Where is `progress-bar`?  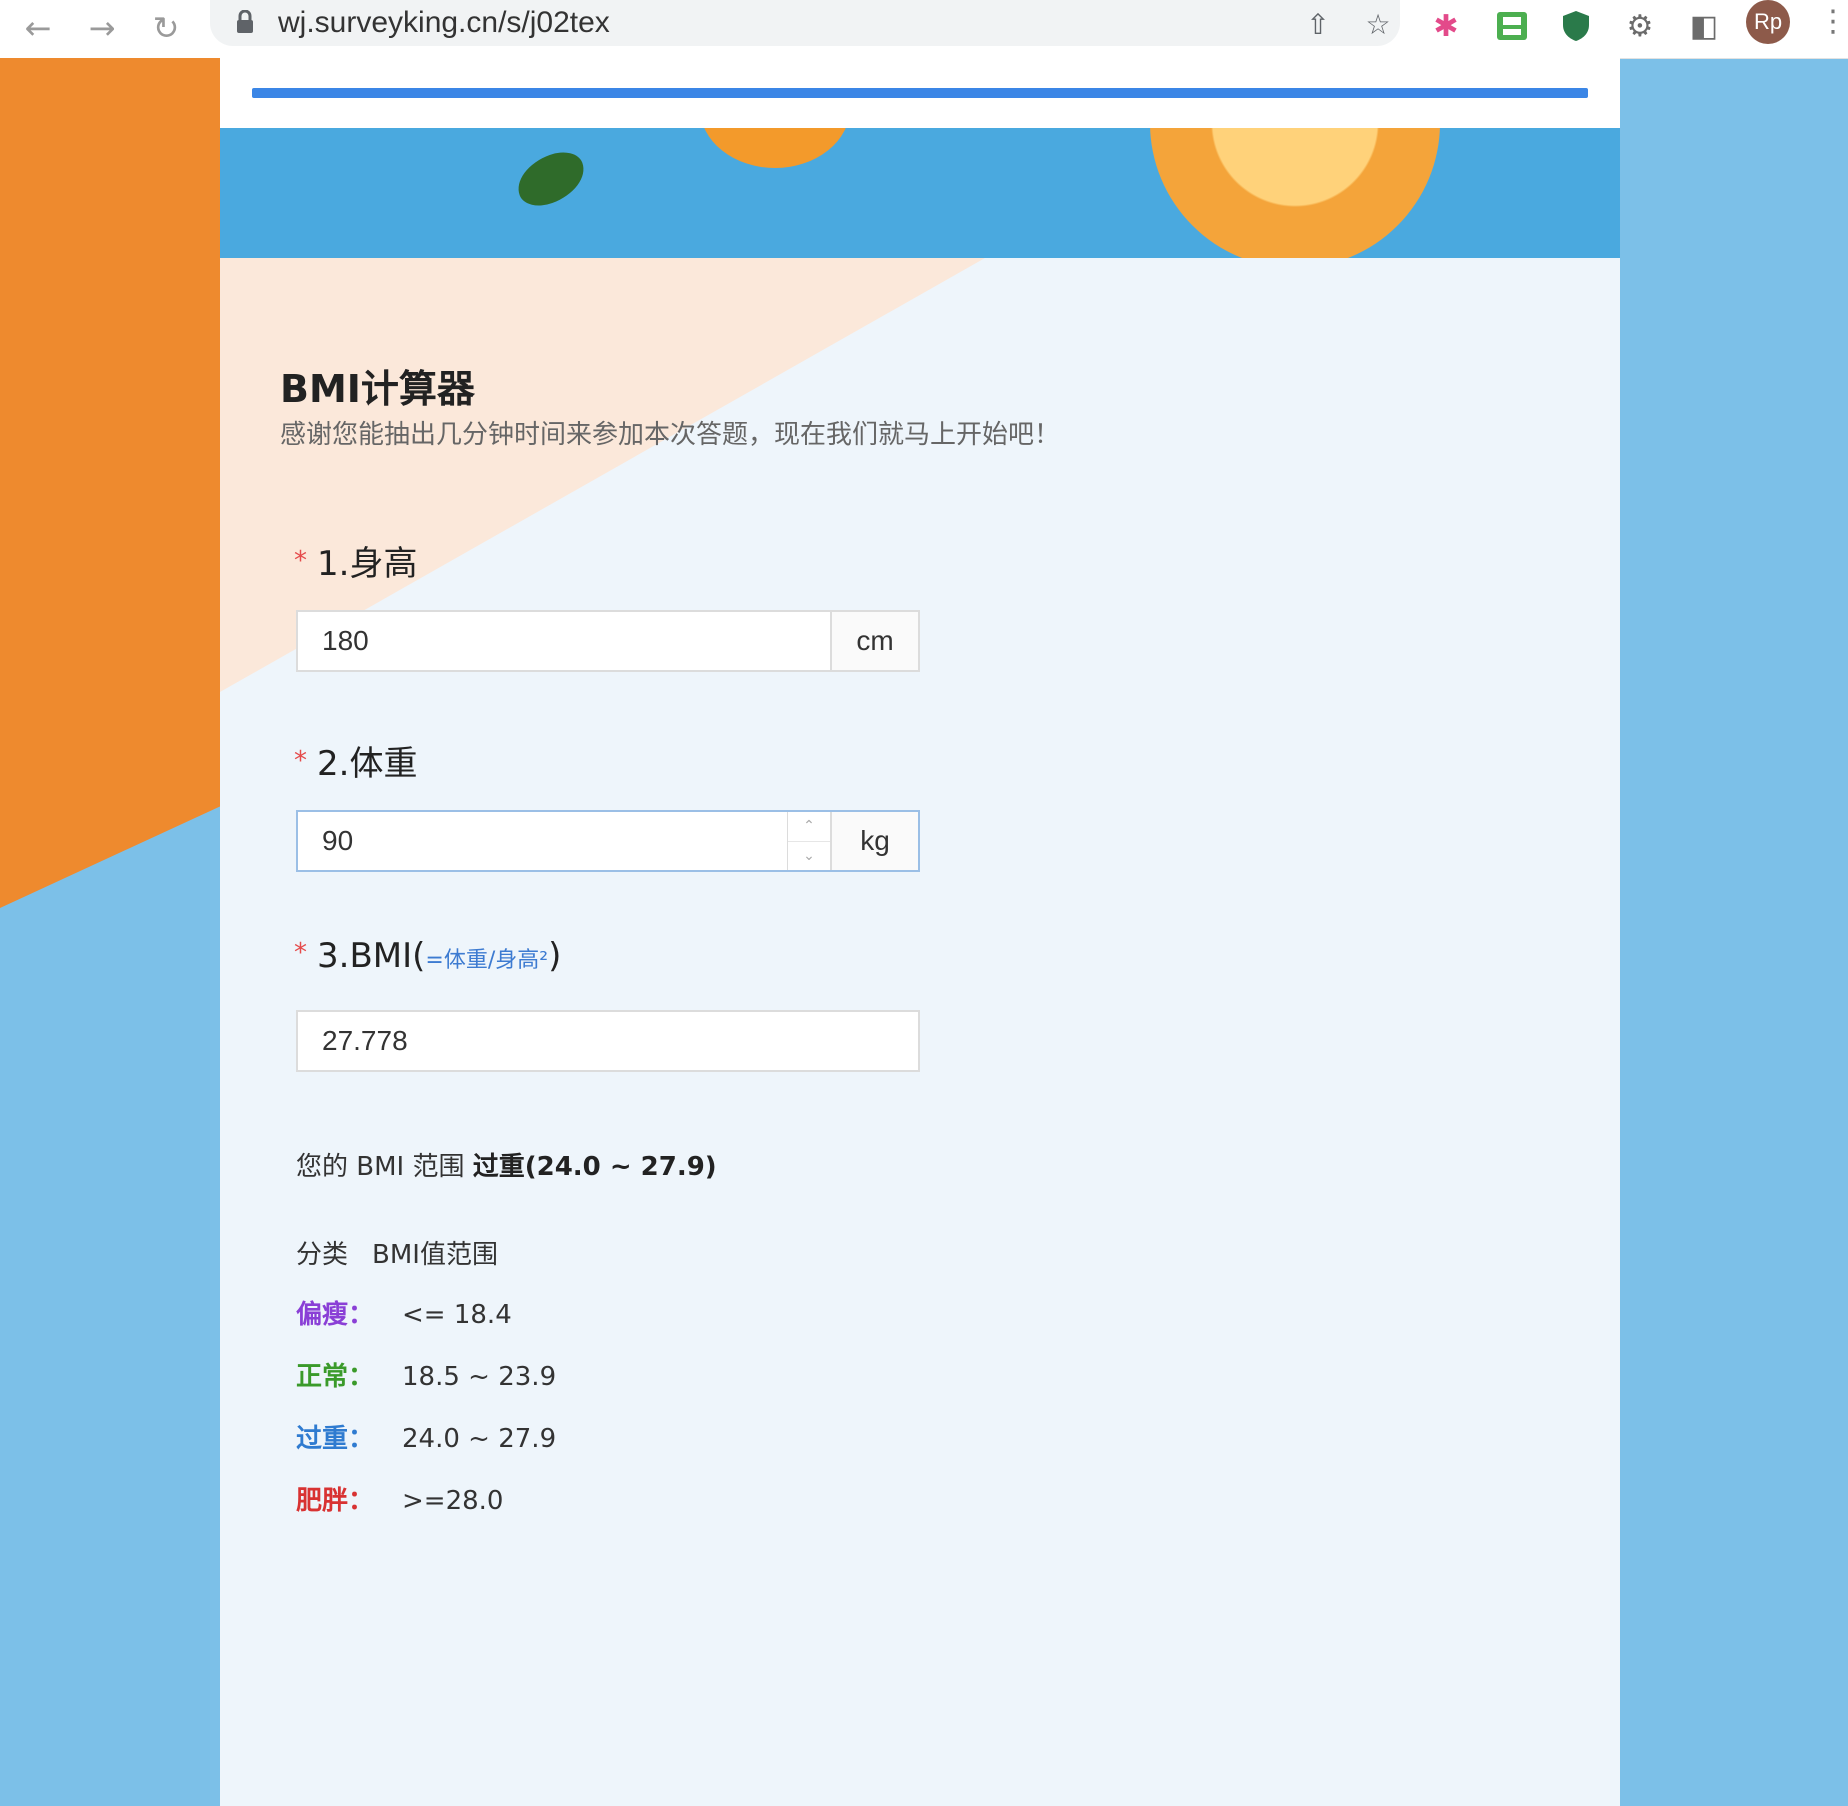
progress-bar is located at coordinates (920, 93).